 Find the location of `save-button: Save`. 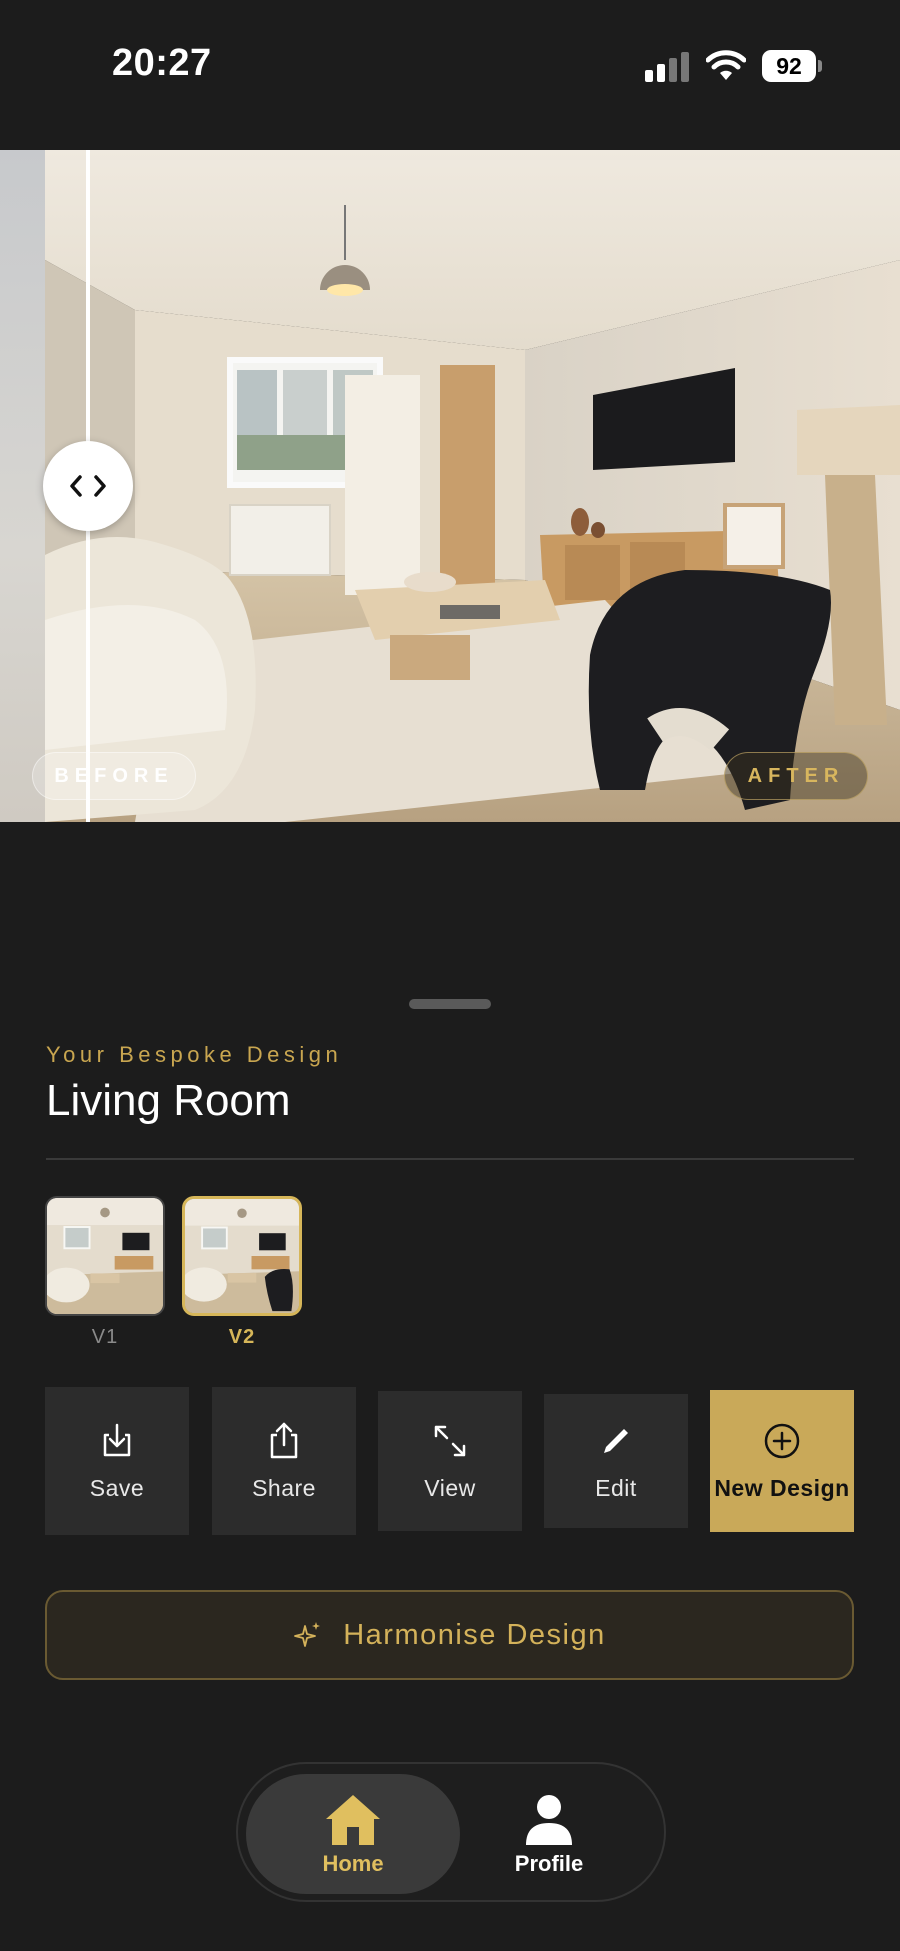

save-button: Save is located at coordinates (117, 1461).